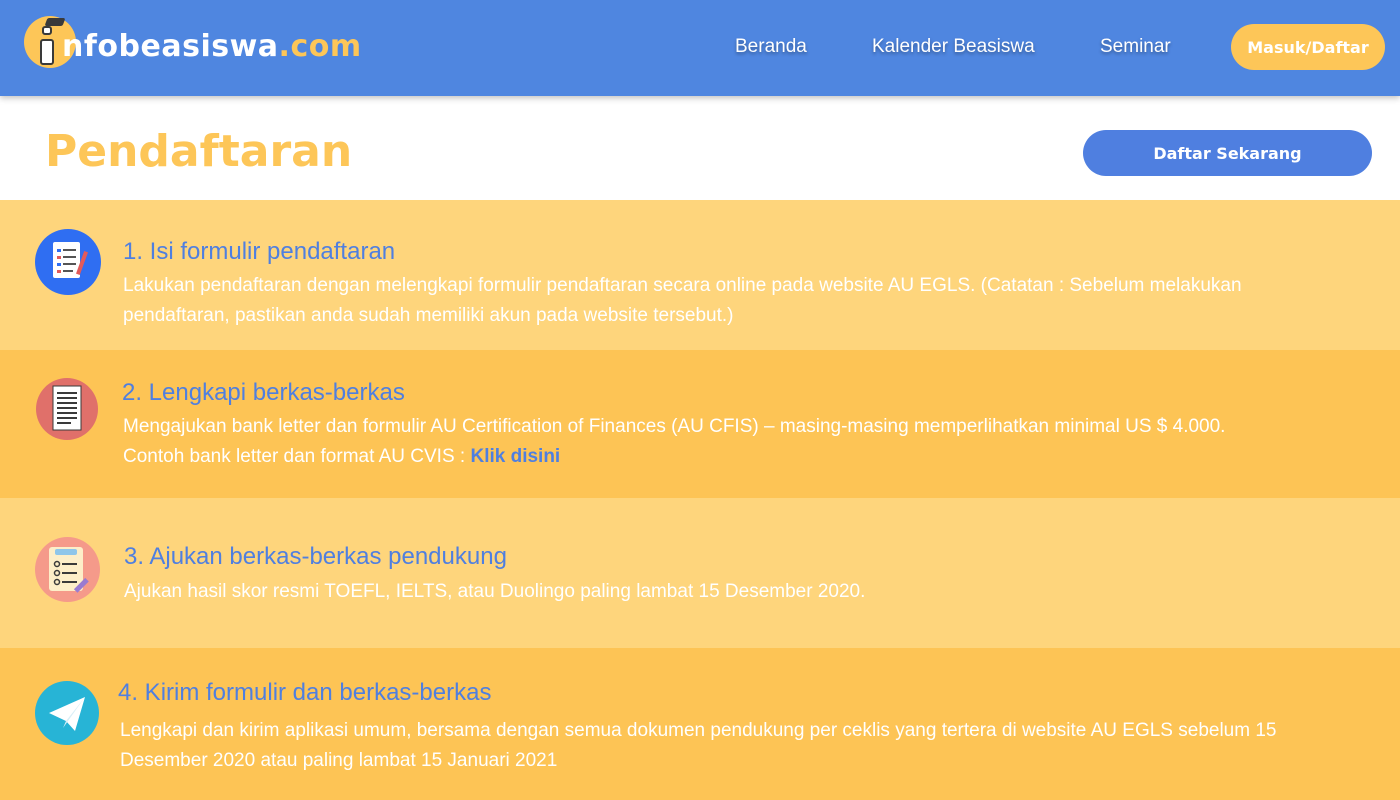 Image resolution: width=1400 pixels, height=800 pixels. I want to click on paper-plane-icon, so click(67, 713).